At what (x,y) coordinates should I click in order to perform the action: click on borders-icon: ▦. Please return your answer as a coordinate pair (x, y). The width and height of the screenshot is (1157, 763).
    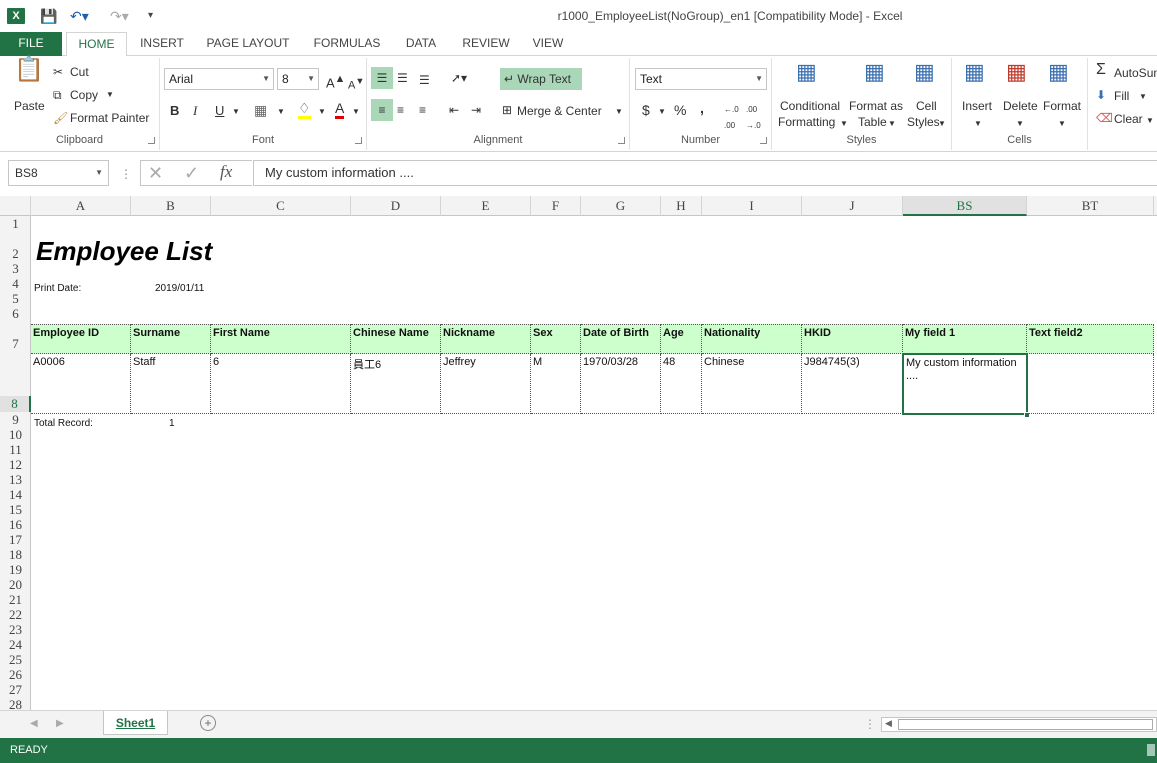
    Looking at the image, I should click on (260, 110).